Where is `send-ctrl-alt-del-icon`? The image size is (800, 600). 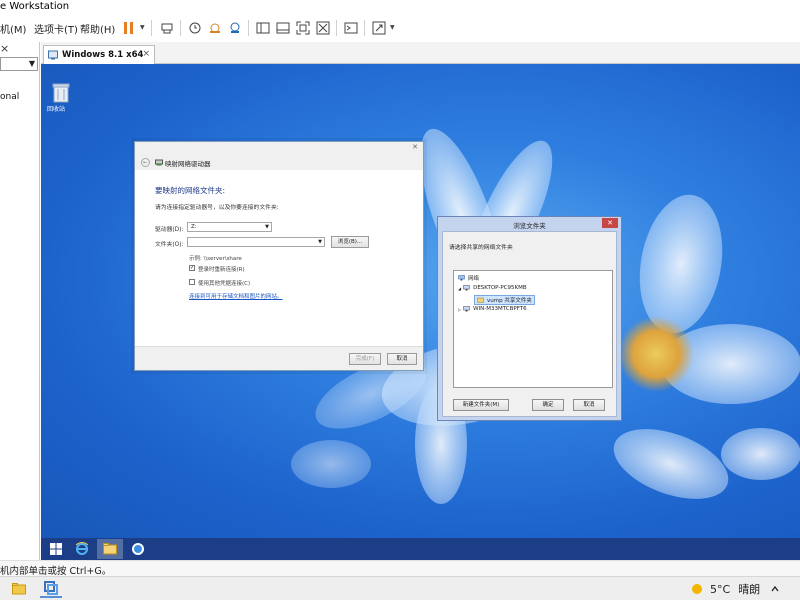 send-ctrl-alt-del-icon is located at coordinates (167, 28).